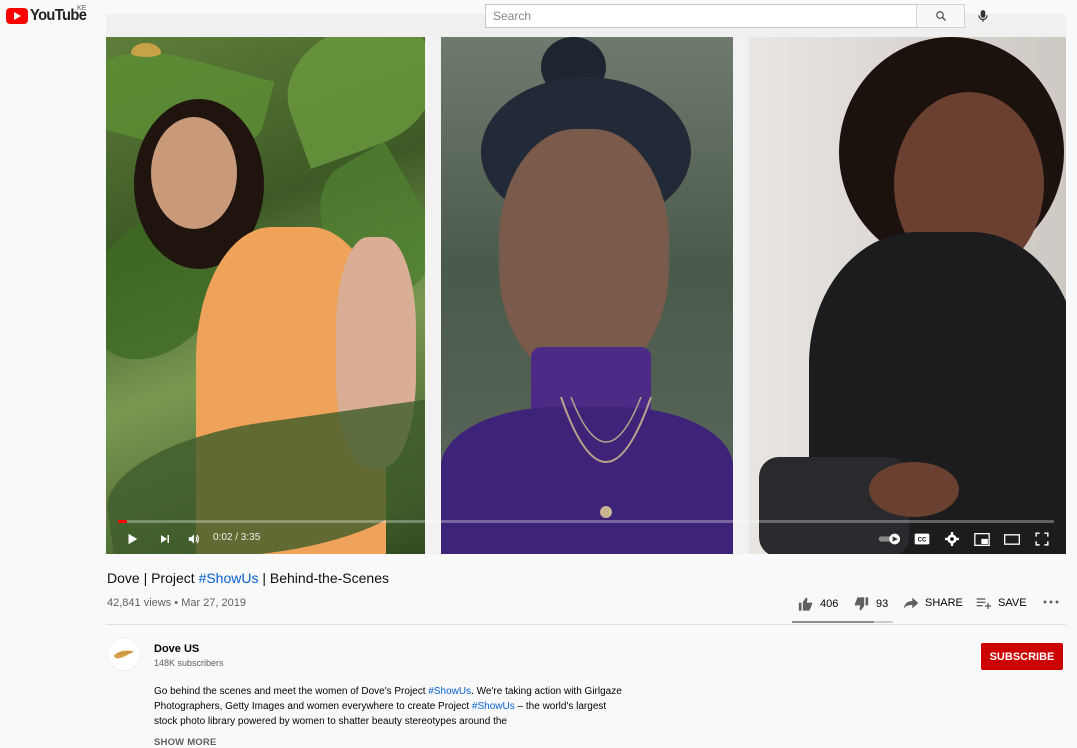  I want to click on share-label: SHARE, so click(944, 603).